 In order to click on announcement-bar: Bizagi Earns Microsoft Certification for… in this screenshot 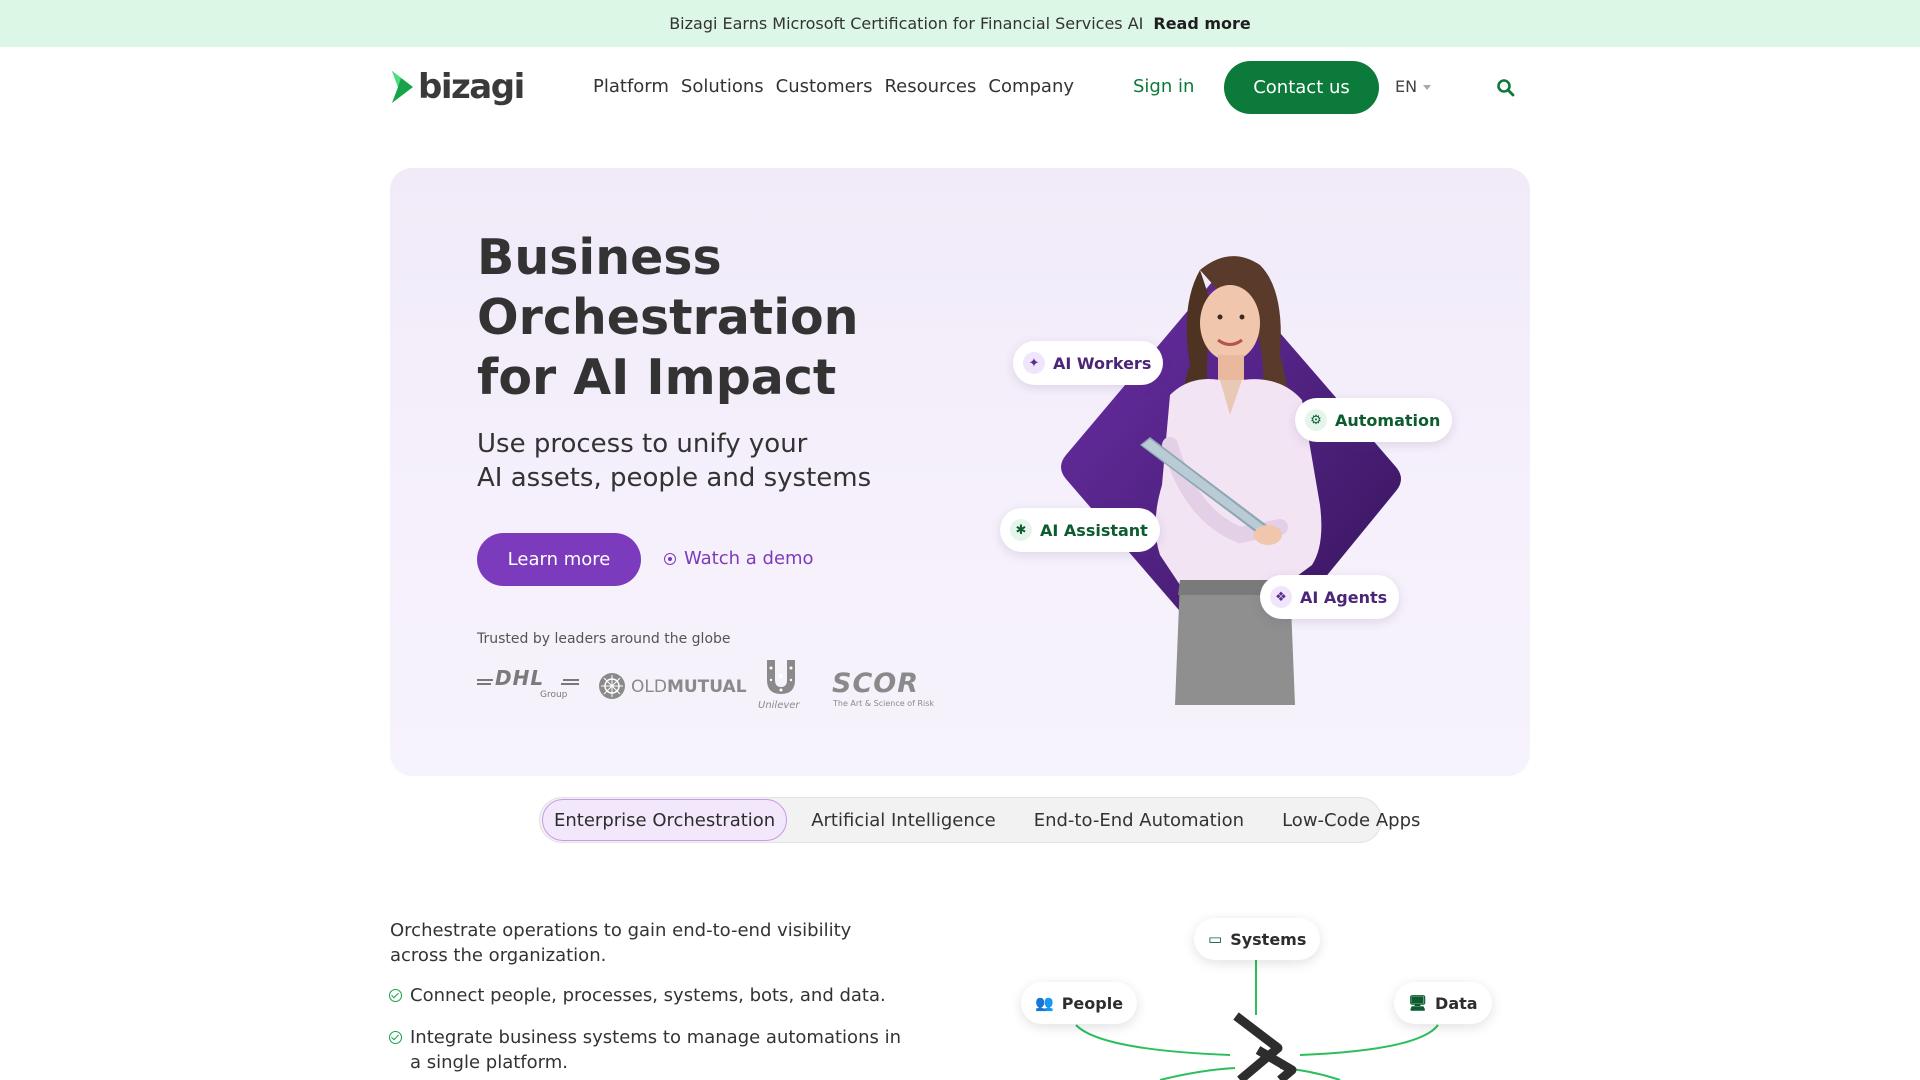, I will do `click(960, 23)`.